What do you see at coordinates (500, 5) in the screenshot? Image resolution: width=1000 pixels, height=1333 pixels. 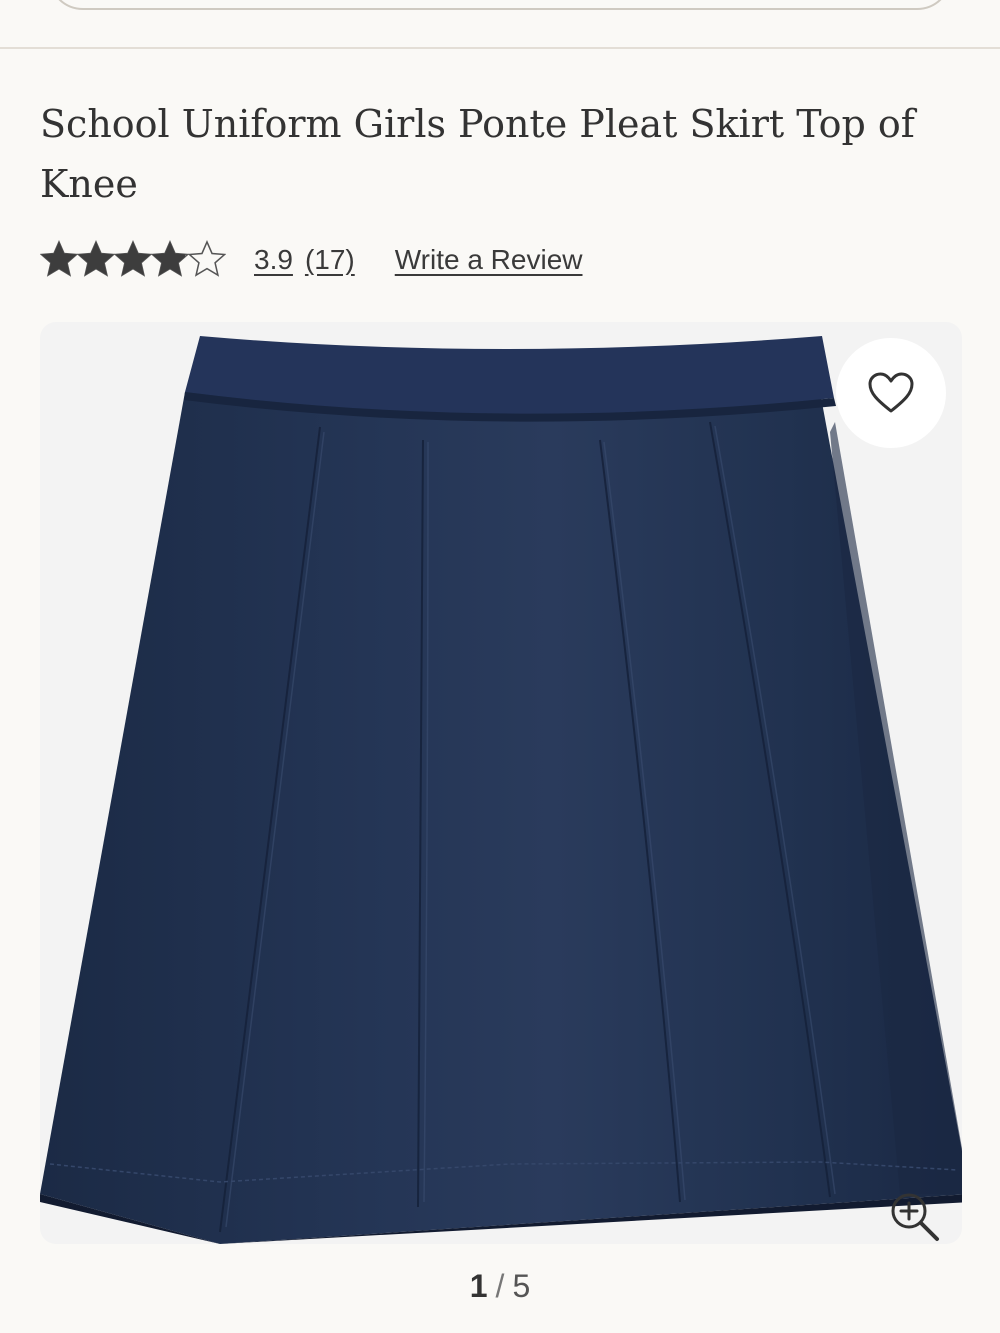 I see `search-bar` at bounding box center [500, 5].